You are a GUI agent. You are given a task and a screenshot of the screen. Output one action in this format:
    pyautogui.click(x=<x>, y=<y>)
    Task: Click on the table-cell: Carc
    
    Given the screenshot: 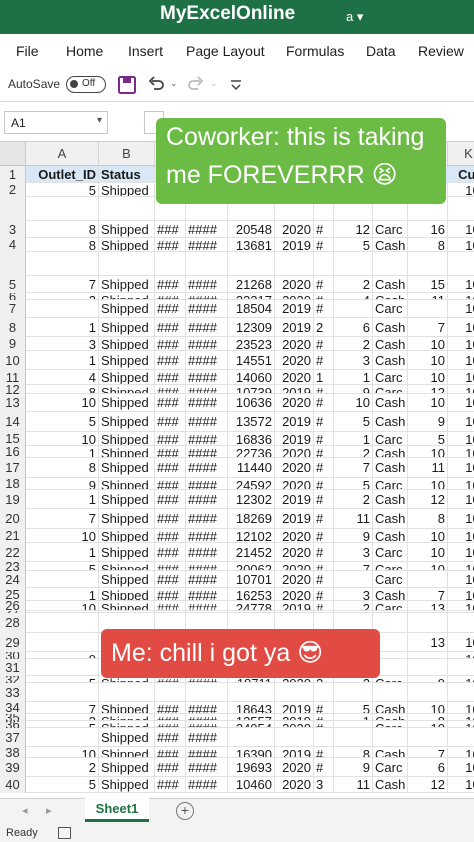 What is the action you would take?
    pyautogui.click(x=390, y=389)
    